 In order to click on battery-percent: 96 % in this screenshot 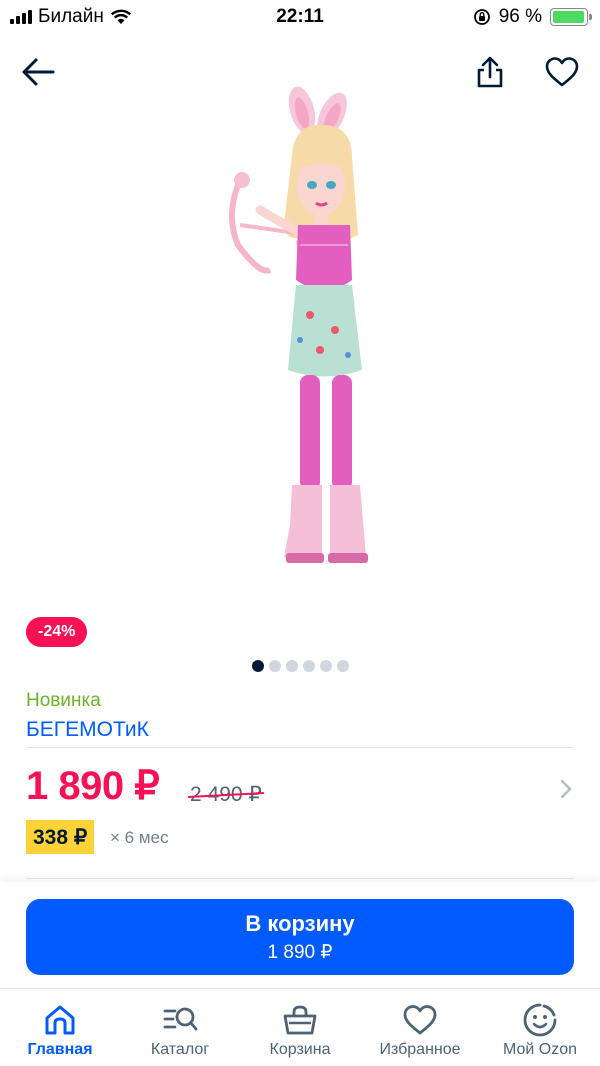, I will do `click(520, 16)`.